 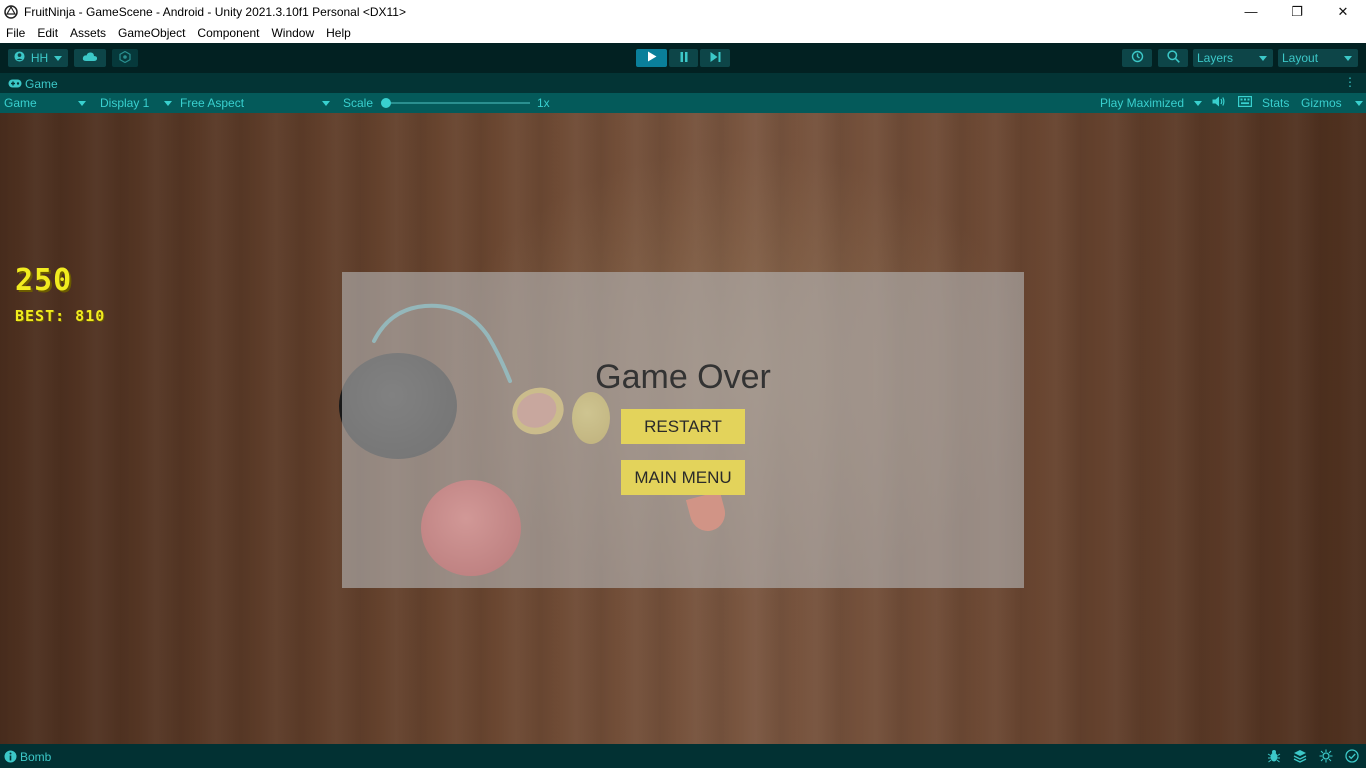 What do you see at coordinates (151, 33) in the screenshot?
I see `menu-gameobject: GameObject` at bounding box center [151, 33].